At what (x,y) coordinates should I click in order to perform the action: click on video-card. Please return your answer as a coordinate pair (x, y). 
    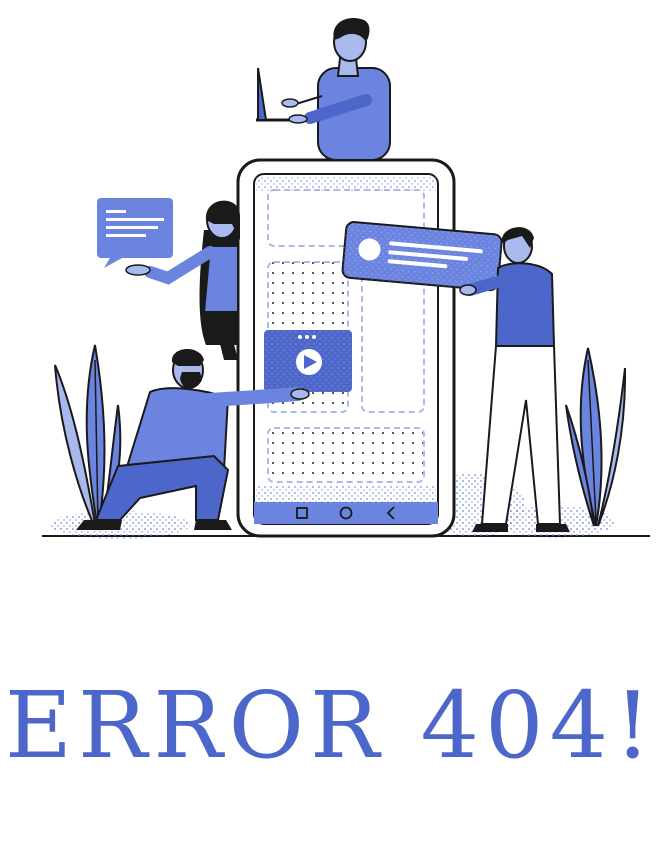
    Looking at the image, I should click on (308, 361).